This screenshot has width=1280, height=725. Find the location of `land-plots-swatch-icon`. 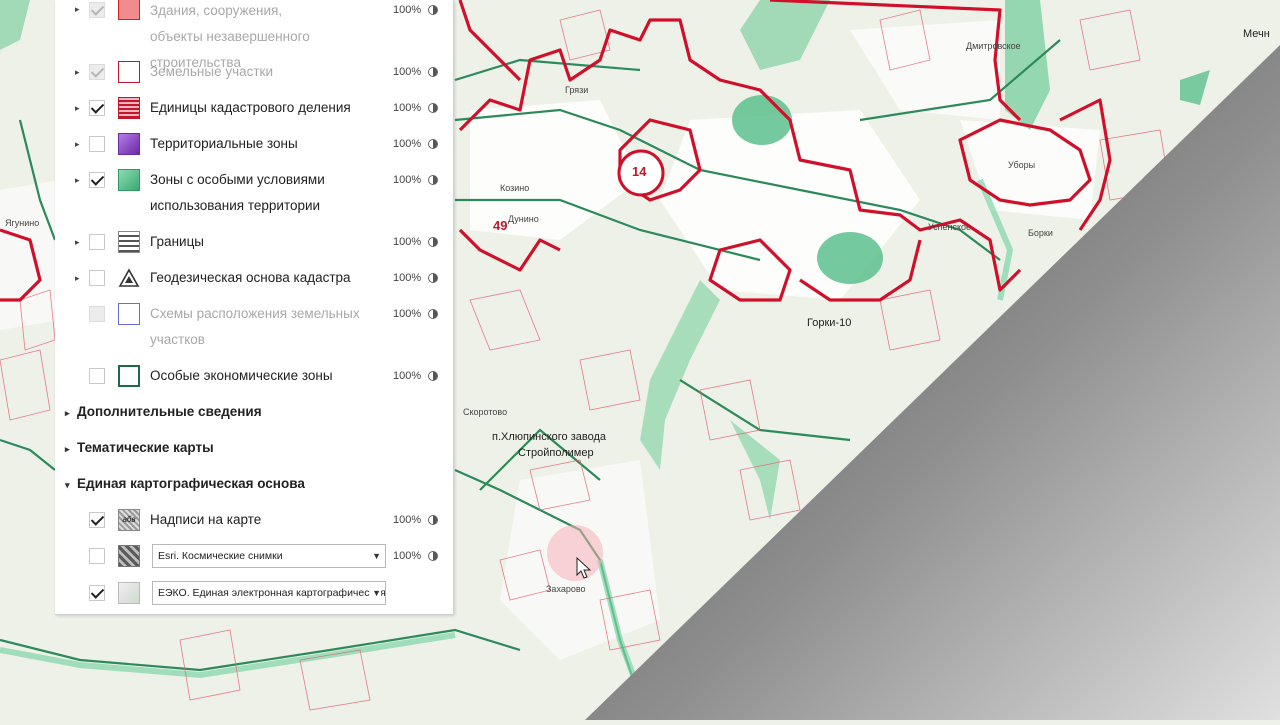

land-plots-swatch-icon is located at coordinates (129, 72).